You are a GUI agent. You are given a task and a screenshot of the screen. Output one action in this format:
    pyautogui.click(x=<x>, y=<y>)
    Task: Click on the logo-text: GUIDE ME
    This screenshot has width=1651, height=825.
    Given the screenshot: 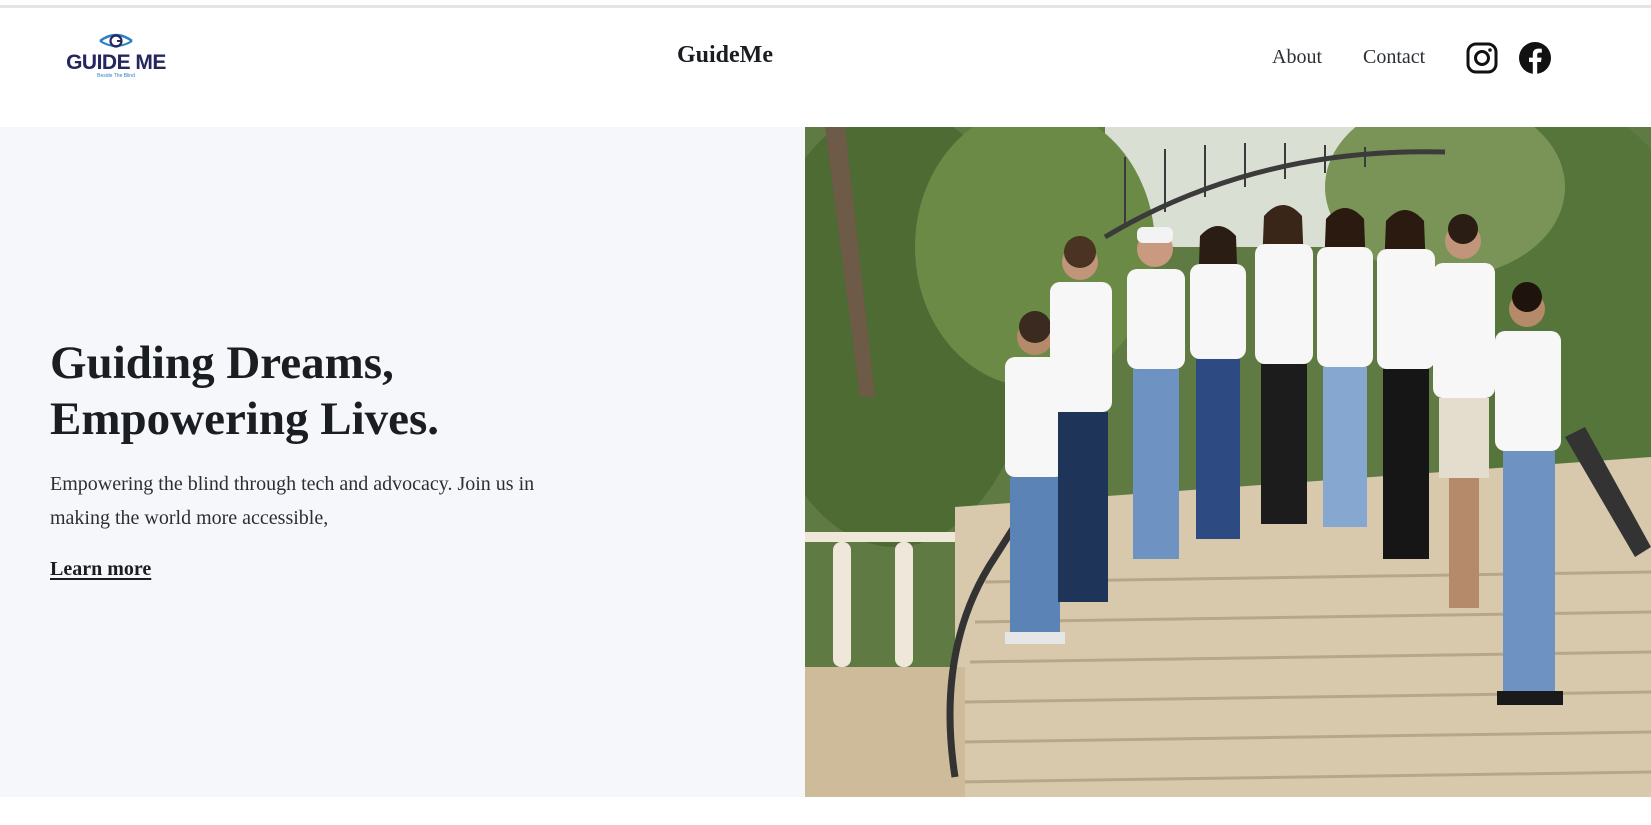 What is the action you would take?
    pyautogui.click(x=116, y=62)
    